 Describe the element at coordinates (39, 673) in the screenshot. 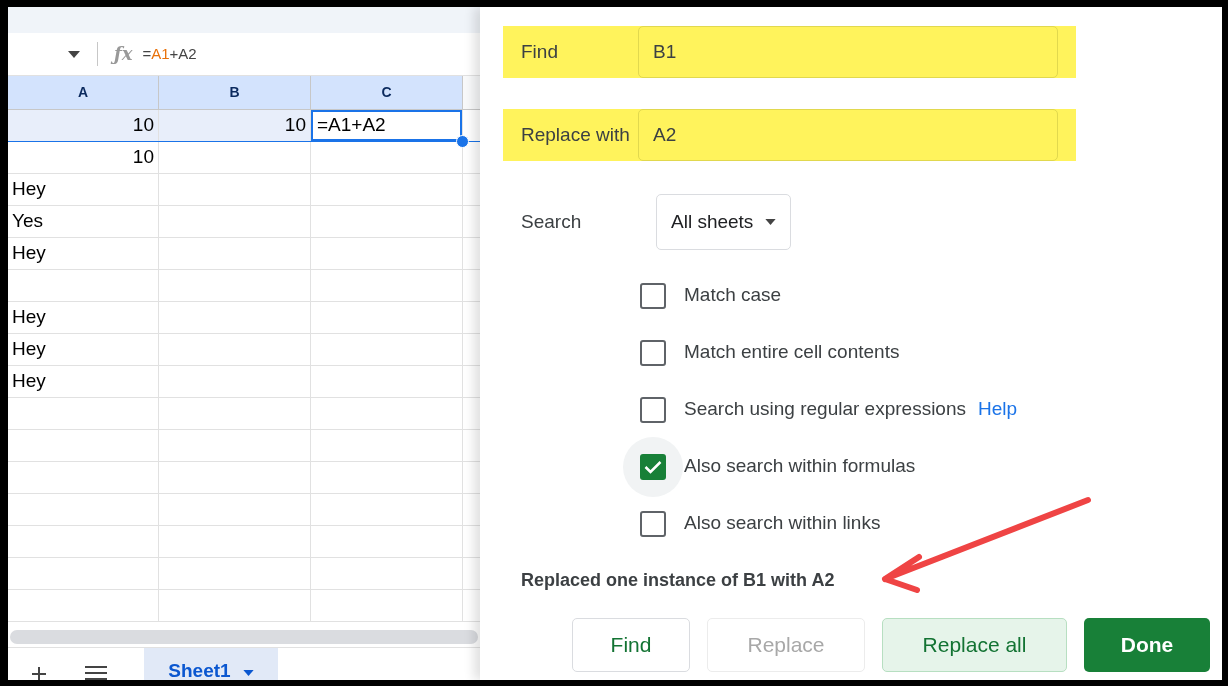

I see `add-icon` at that location.